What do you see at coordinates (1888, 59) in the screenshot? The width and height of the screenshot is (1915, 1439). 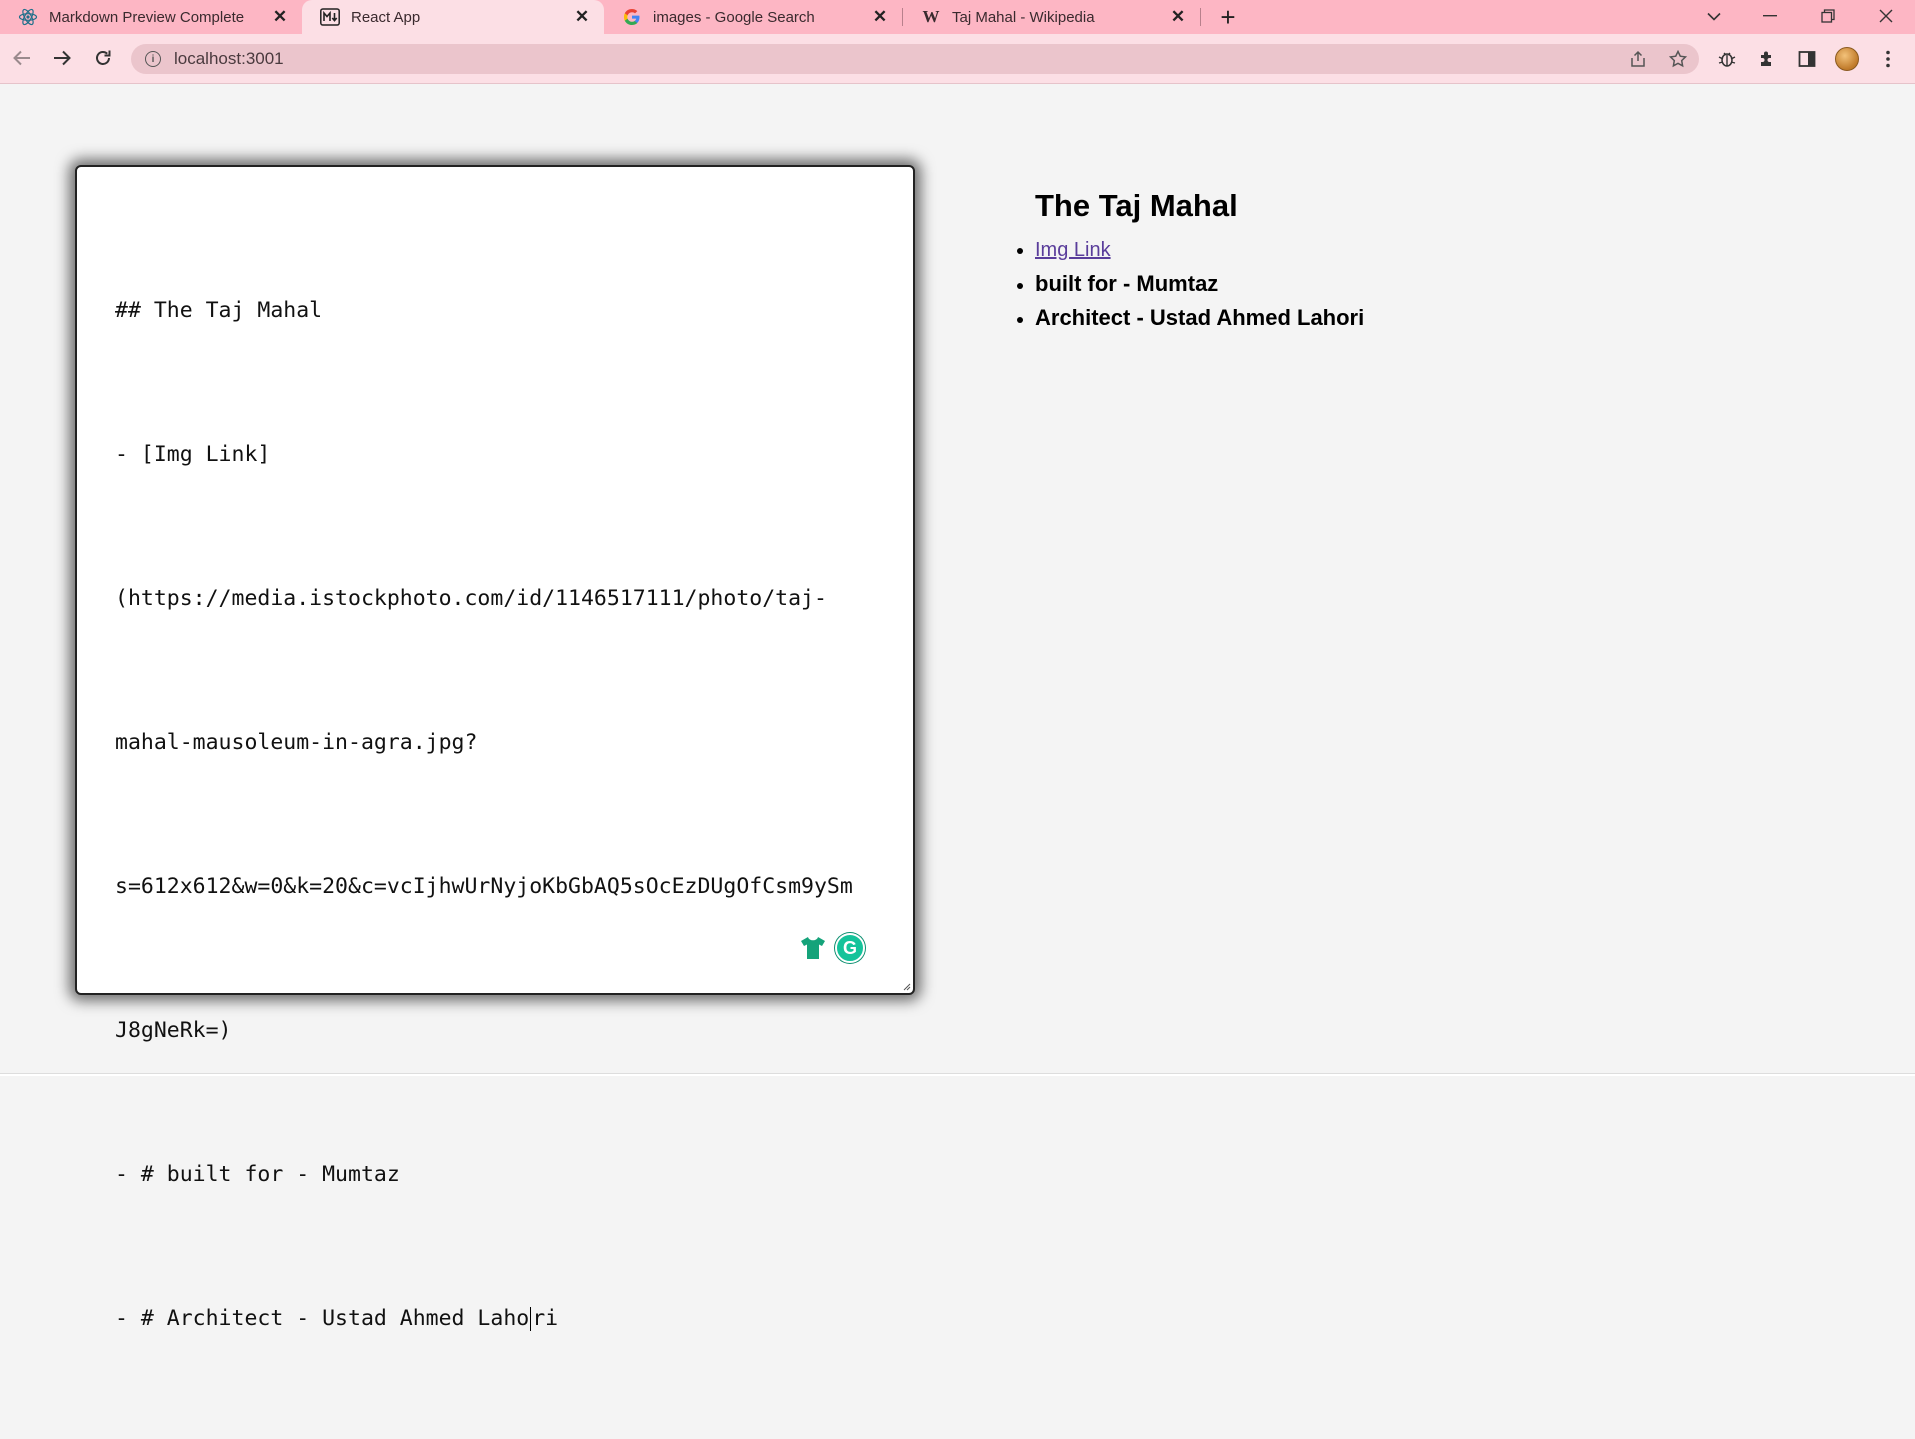 I see `browser-menu-icon` at bounding box center [1888, 59].